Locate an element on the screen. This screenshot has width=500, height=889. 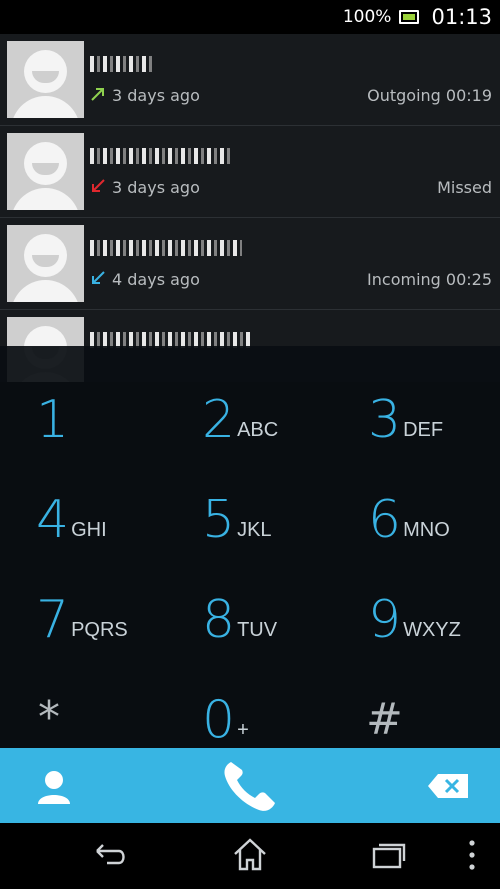
dialpad-key-9: 9 WXYZ is located at coordinates (434, 596).